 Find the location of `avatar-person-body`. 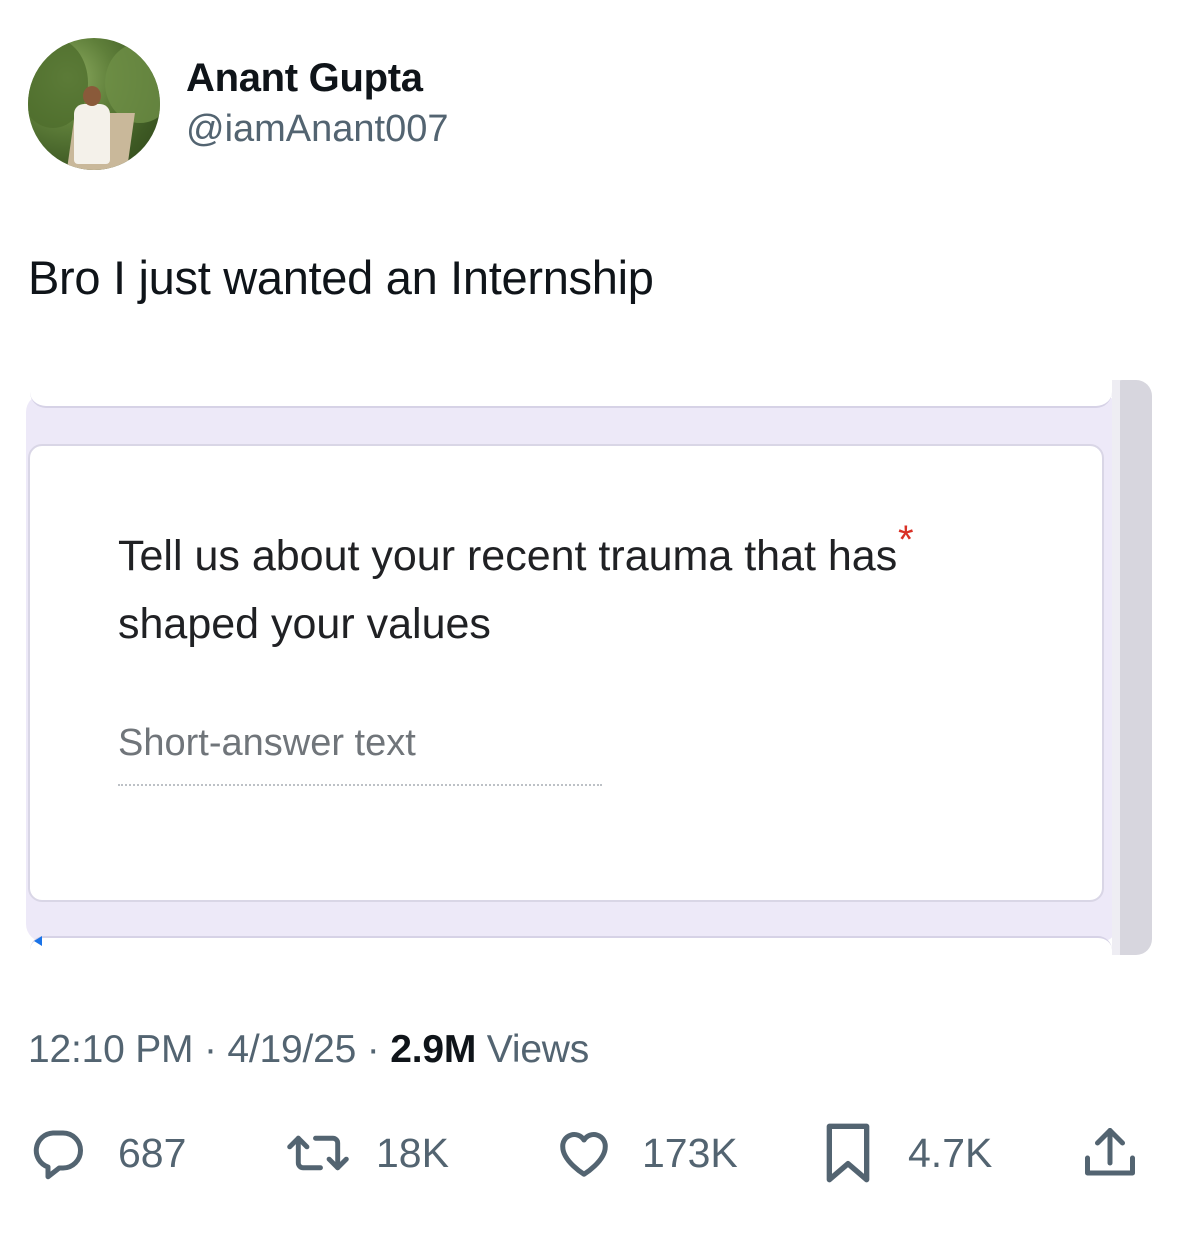

avatar-person-body is located at coordinates (92, 134).